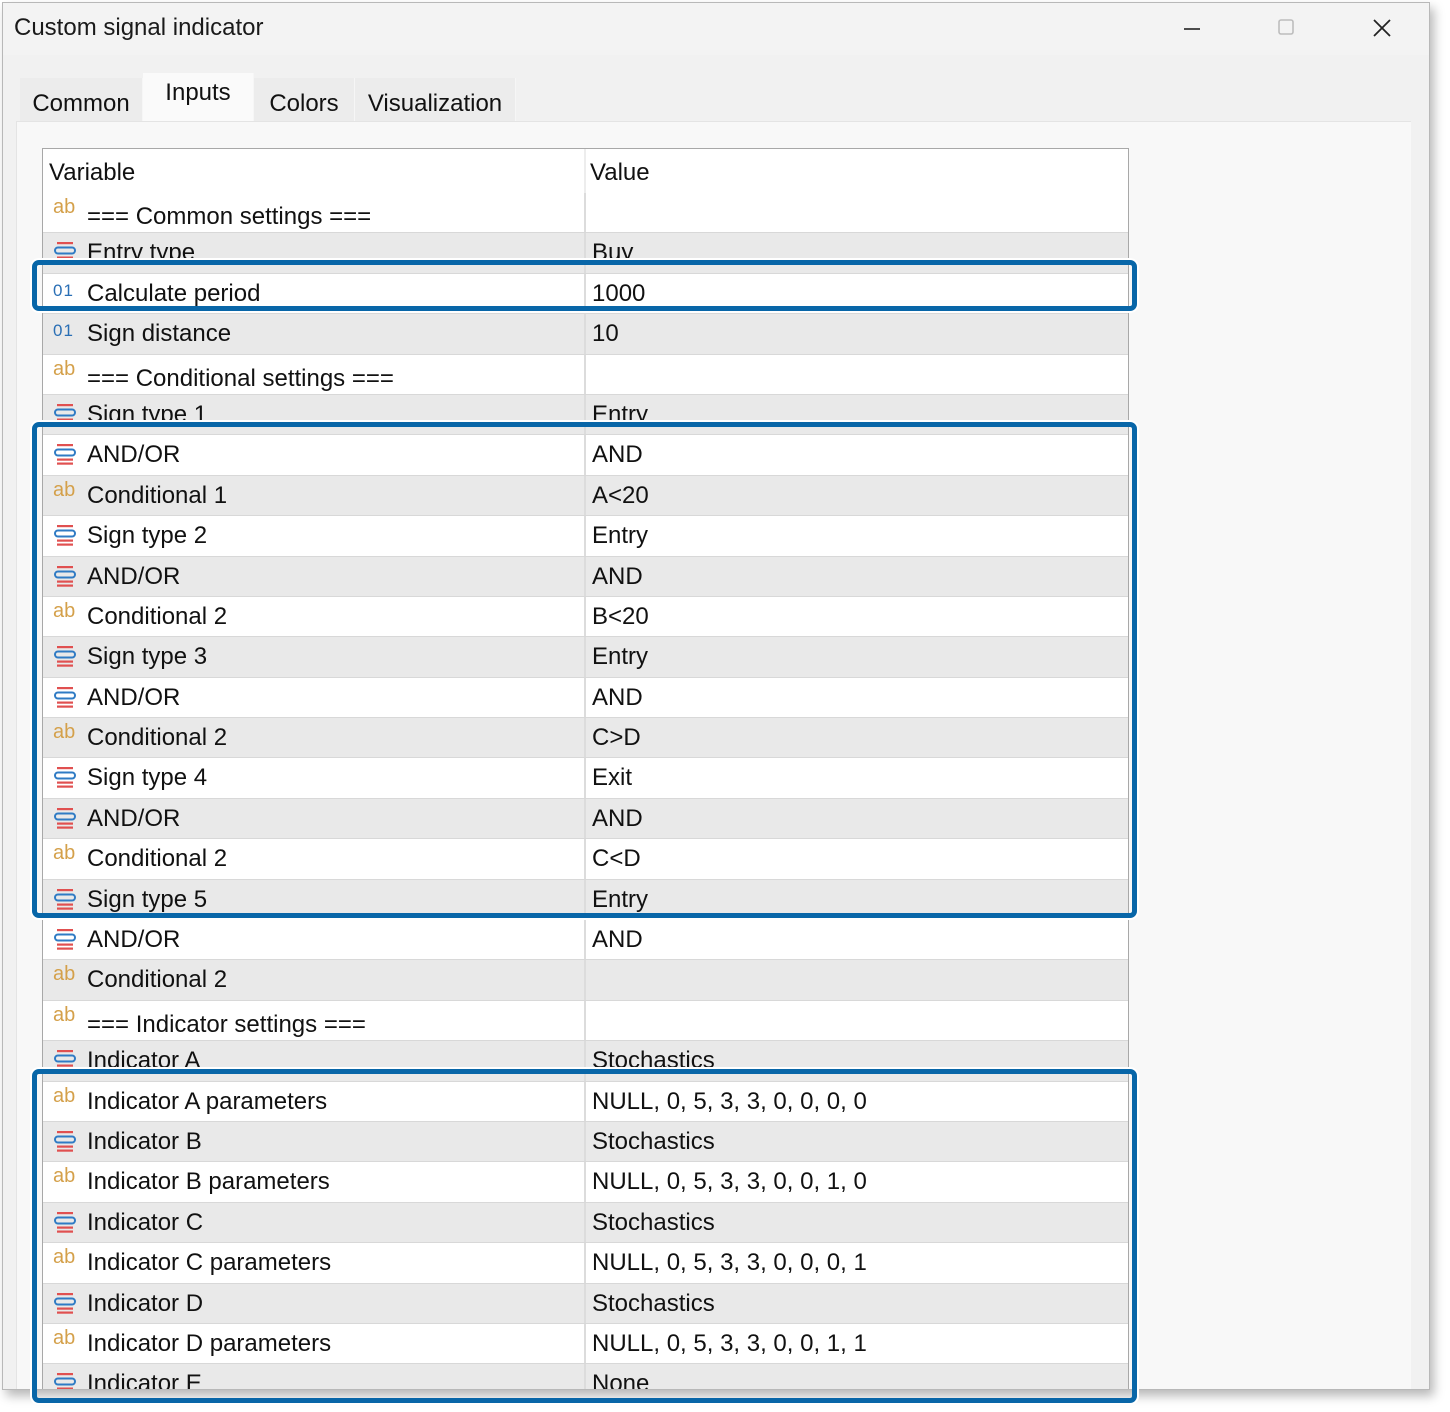 The height and width of the screenshot is (1412, 1450). What do you see at coordinates (139, 27) in the screenshot?
I see `window-title: Custom signal indicator` at bounding box center [139, 27].